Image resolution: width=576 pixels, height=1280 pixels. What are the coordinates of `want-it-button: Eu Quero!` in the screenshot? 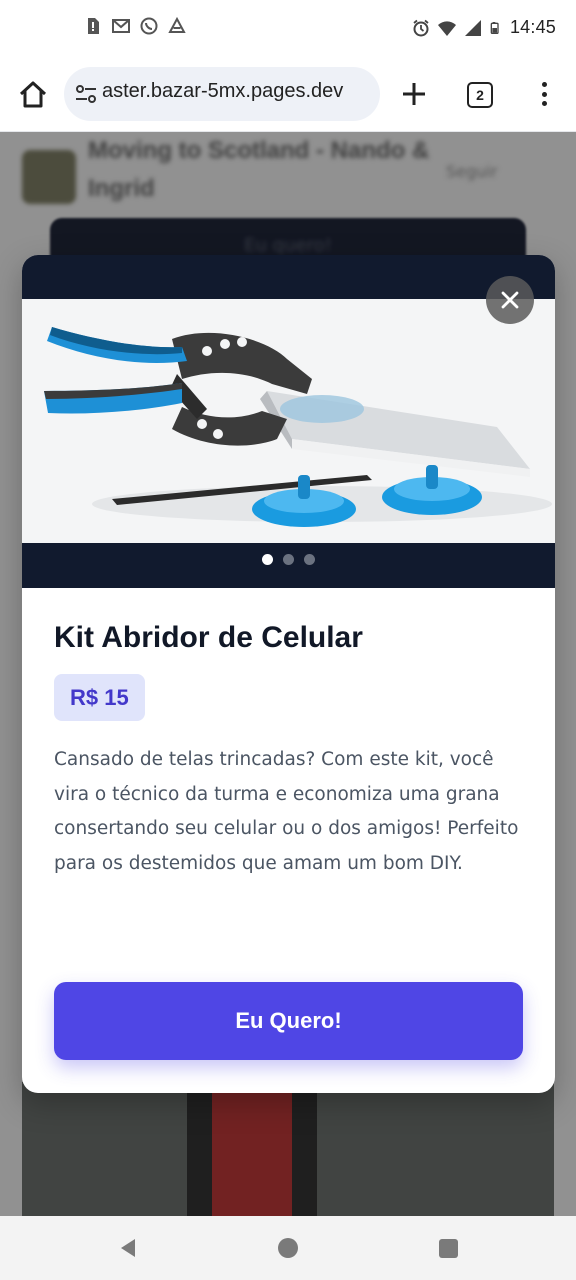 It's located at (288, 1021).